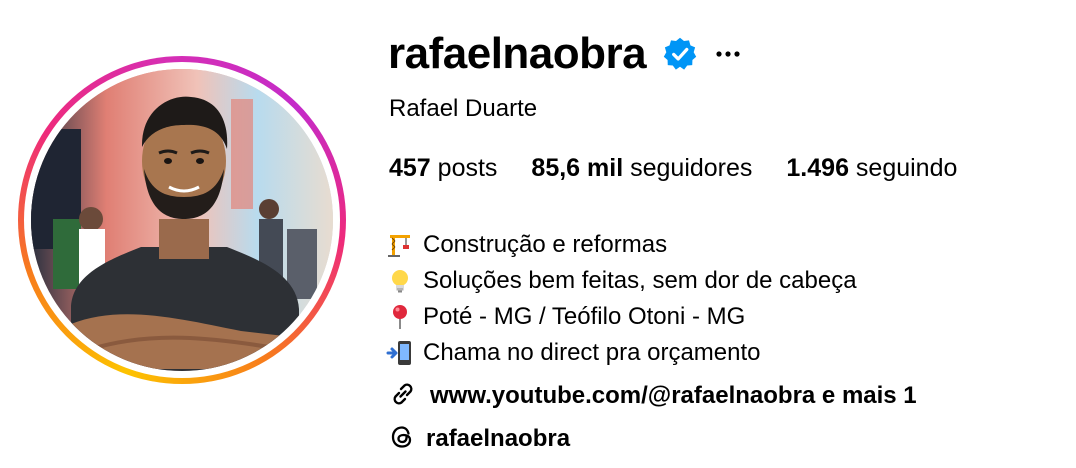  Describe the element at coordinates (400, 281) in the screenshot. I see `light-bulb-icon` at that location.